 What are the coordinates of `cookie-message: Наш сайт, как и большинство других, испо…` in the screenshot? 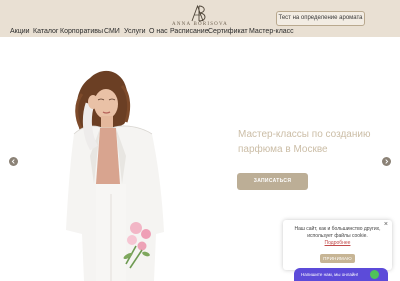 It's located at (337, 232).